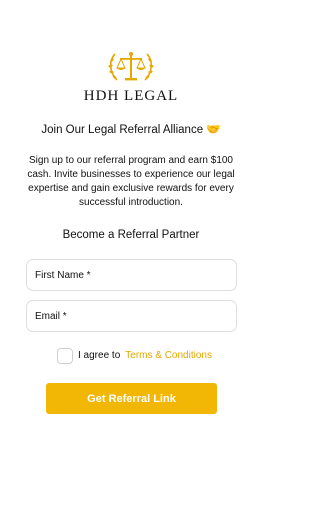 The height and width of the screenshot is (515, 320). What do you see at coordinates (131, 398) in the screenshot?
I see `get-referral-link-button: Get Referral Link` at bounding box center [131, 398].